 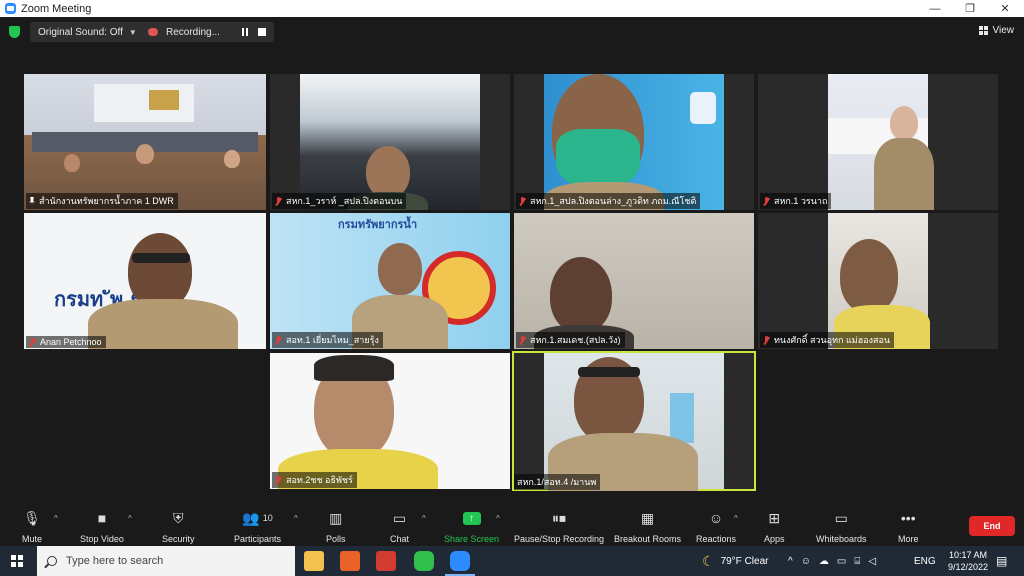 I want to click on participant-tile: ทนงศักดิ์ สวนอุทก แม่ฮองสอน, so click(x=878, y=281).